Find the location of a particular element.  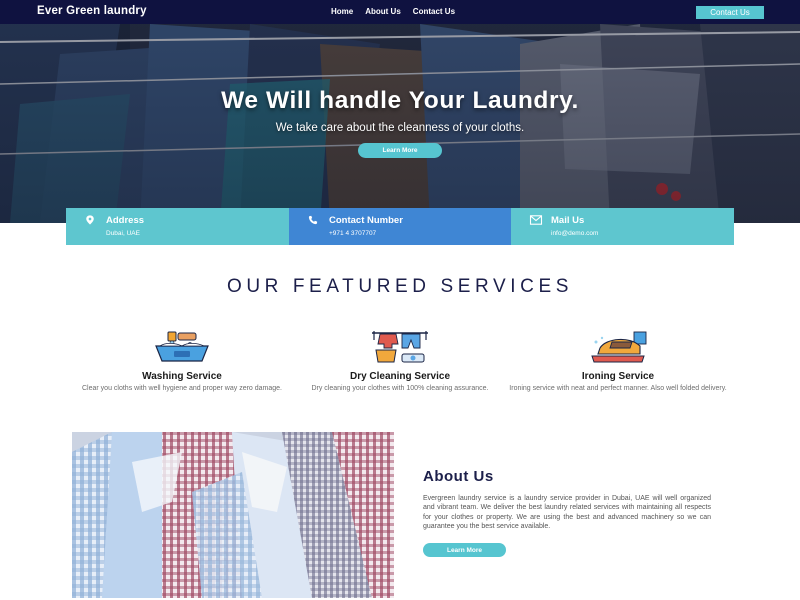

map-marker-icon is located at coordinates (90, 220).